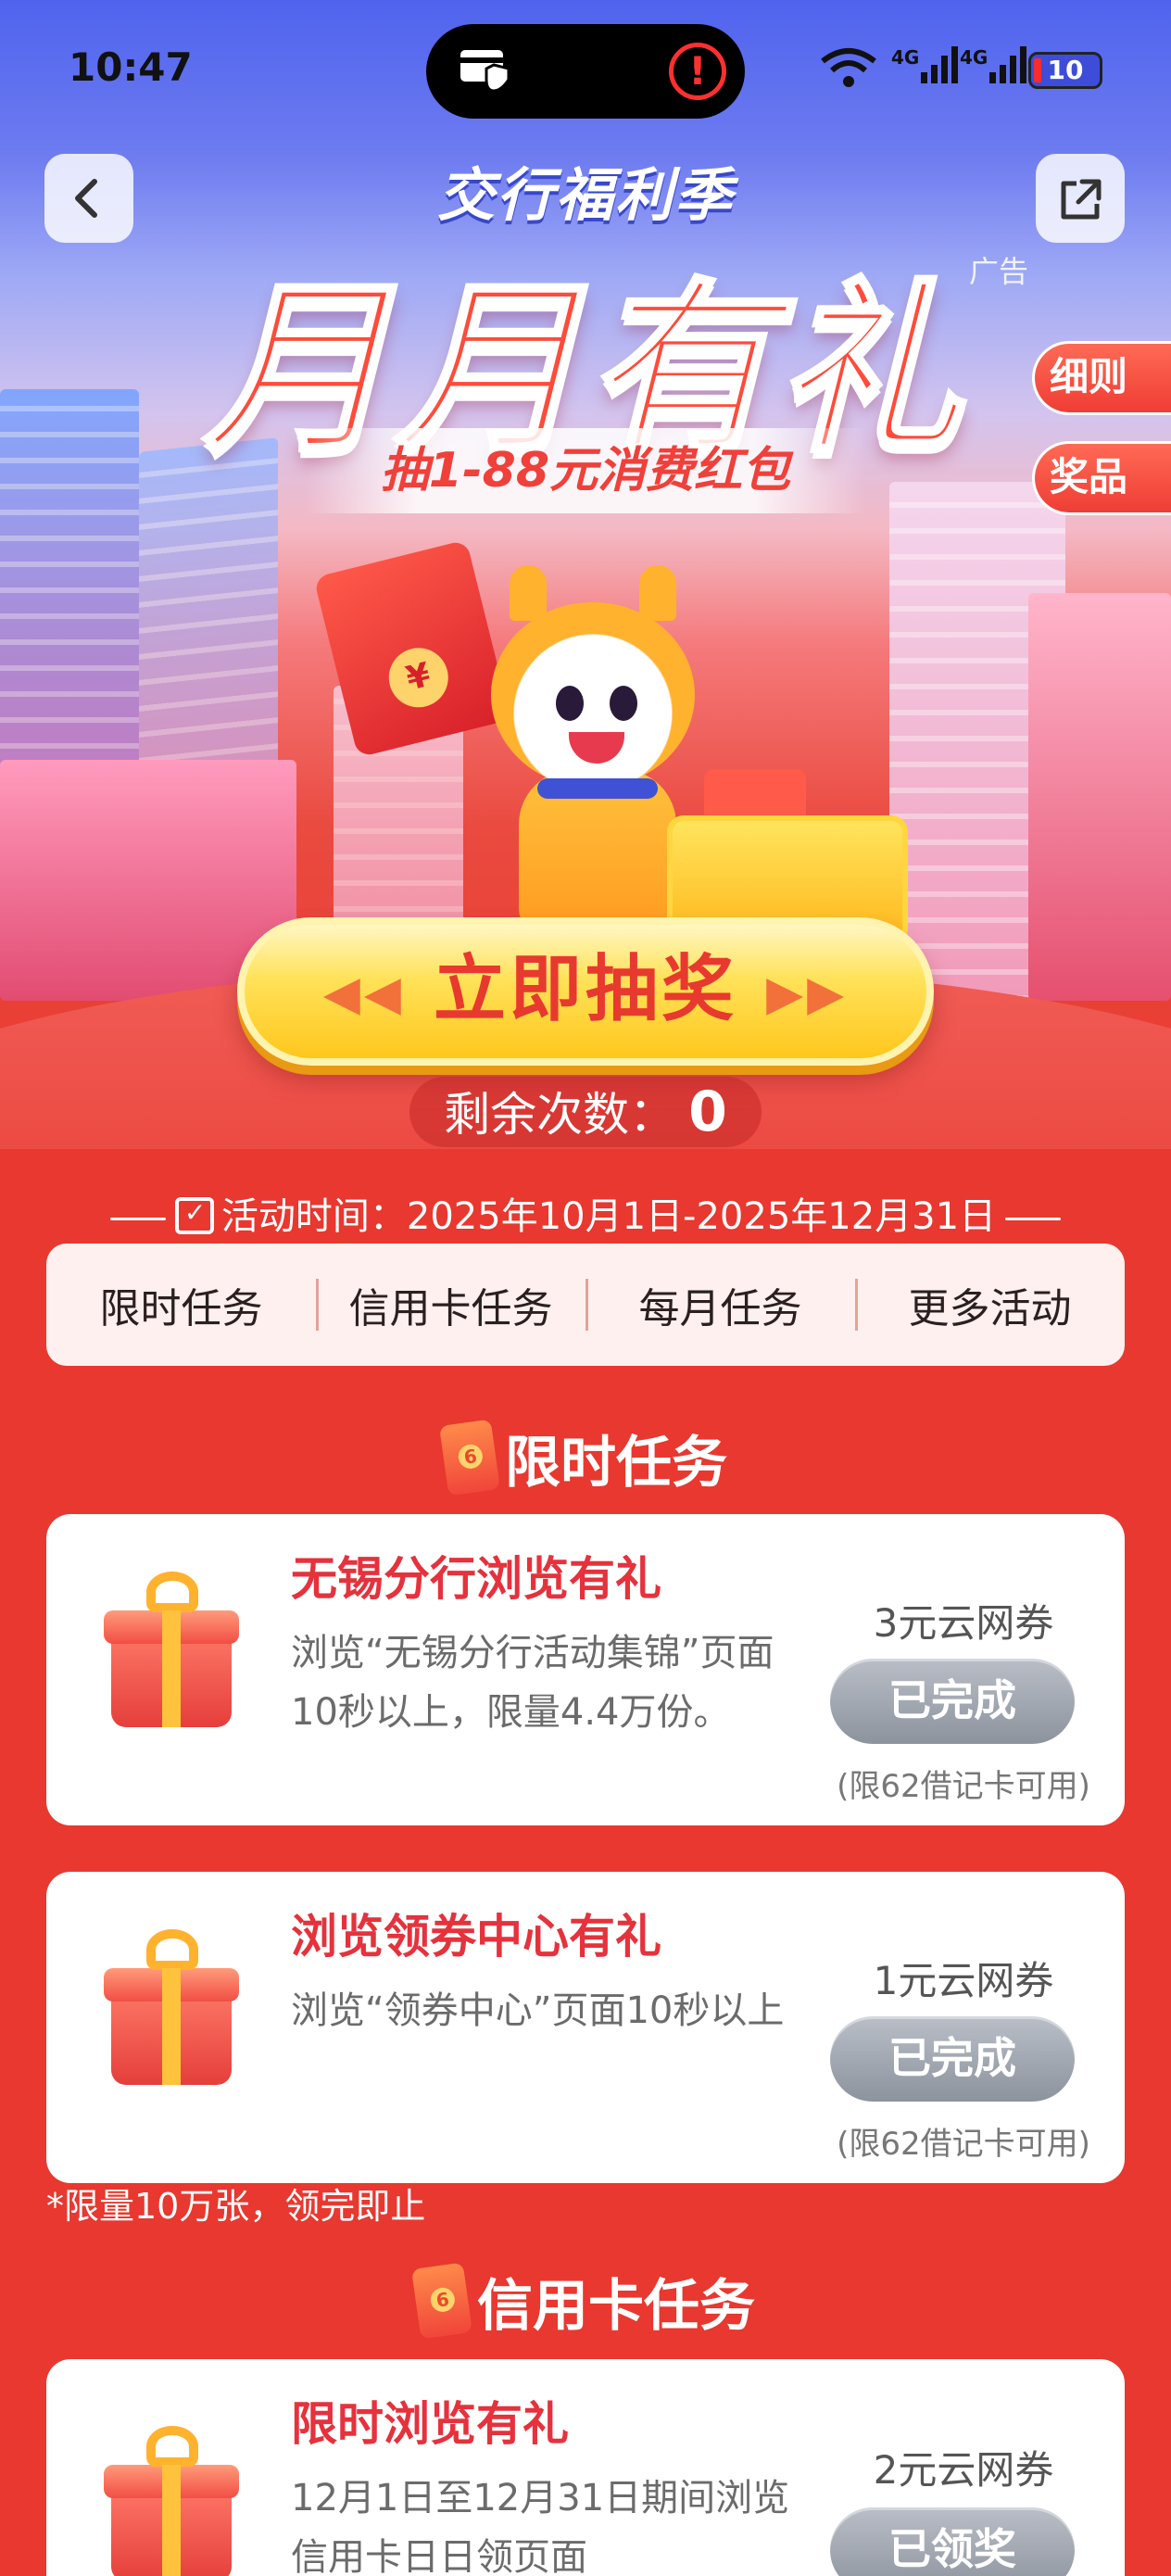  Describe the element at coordinates (609, 1216) in the screenshot. I see `activity-time-label: 活动时间：2025年10月1日-2025年12月31日` at that location.